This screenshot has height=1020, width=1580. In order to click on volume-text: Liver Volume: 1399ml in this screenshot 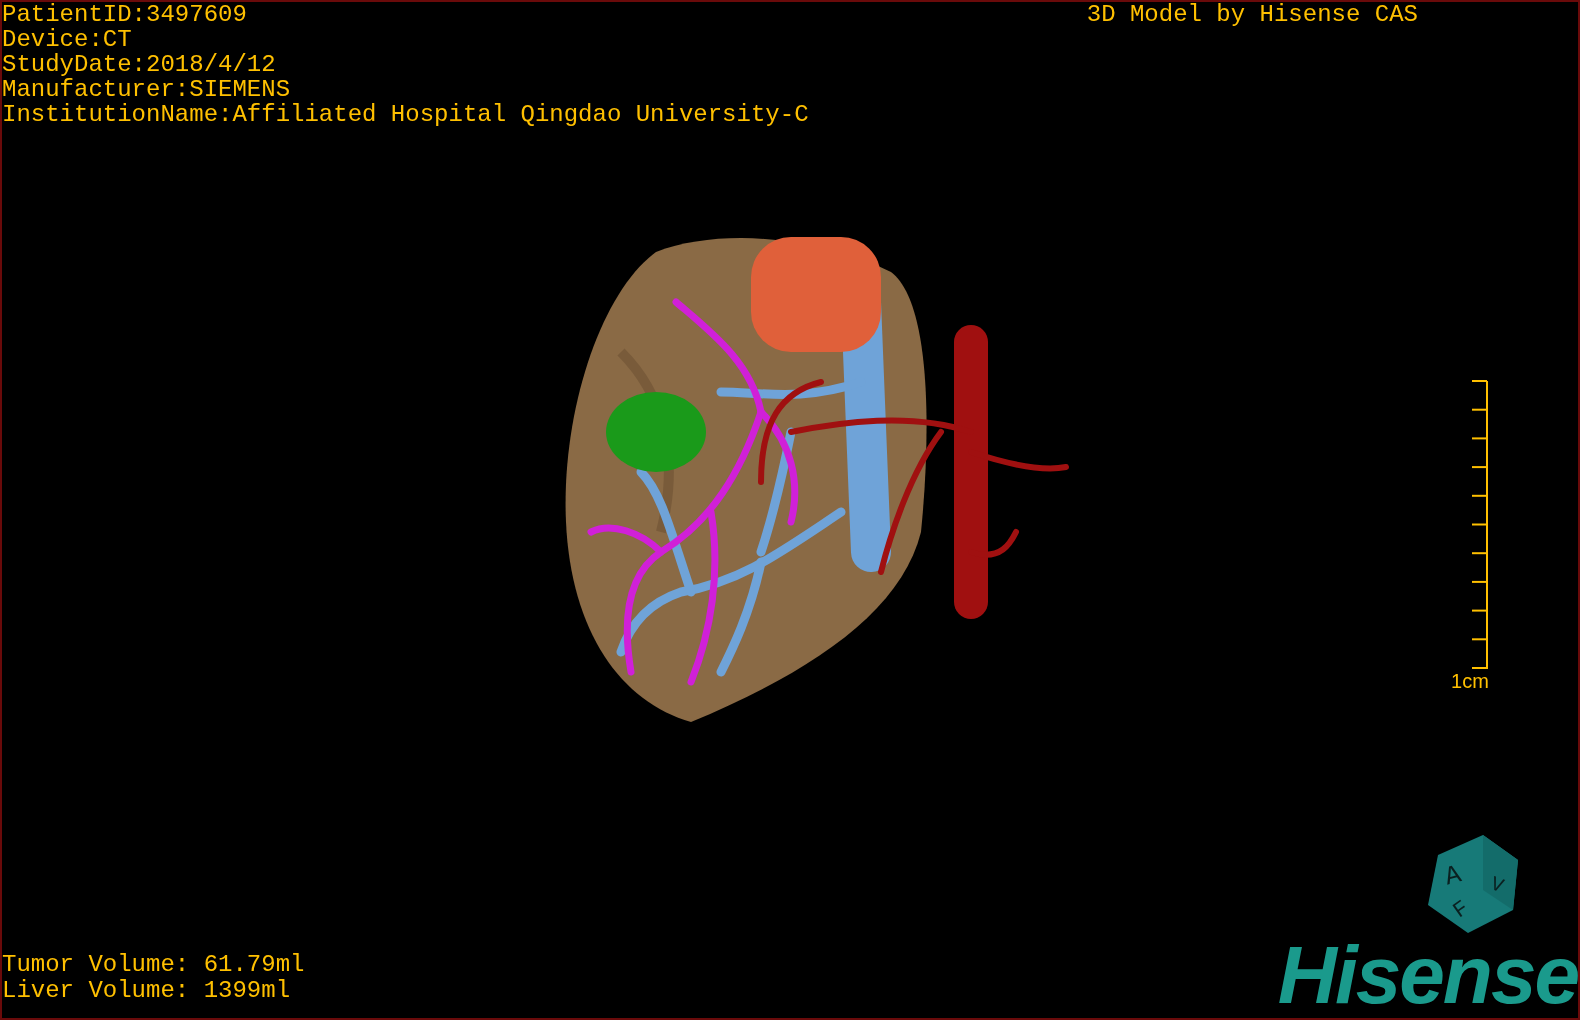, I will do `click(147, 991)`.